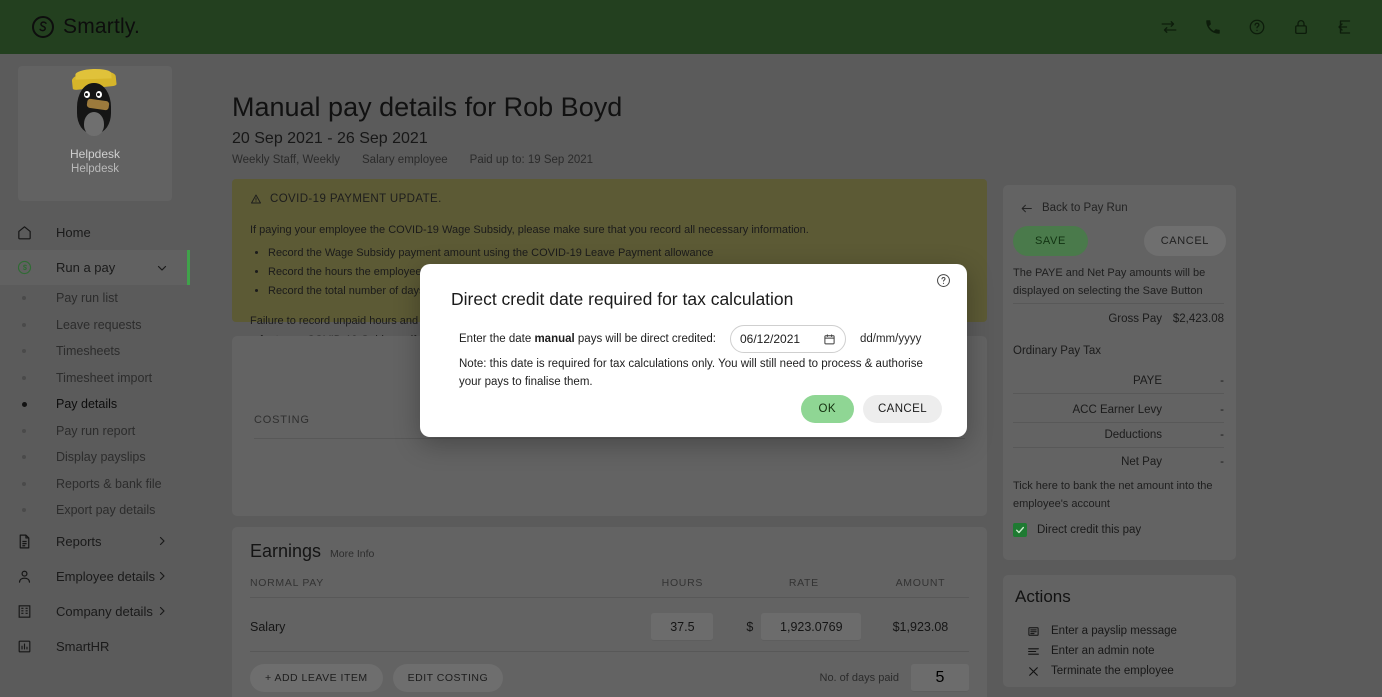 Image resolution: width=1382 pixels, height=697 pixels. I want to click on sidebar-item-export-pay-details: Export pay details, so click(95, 510).